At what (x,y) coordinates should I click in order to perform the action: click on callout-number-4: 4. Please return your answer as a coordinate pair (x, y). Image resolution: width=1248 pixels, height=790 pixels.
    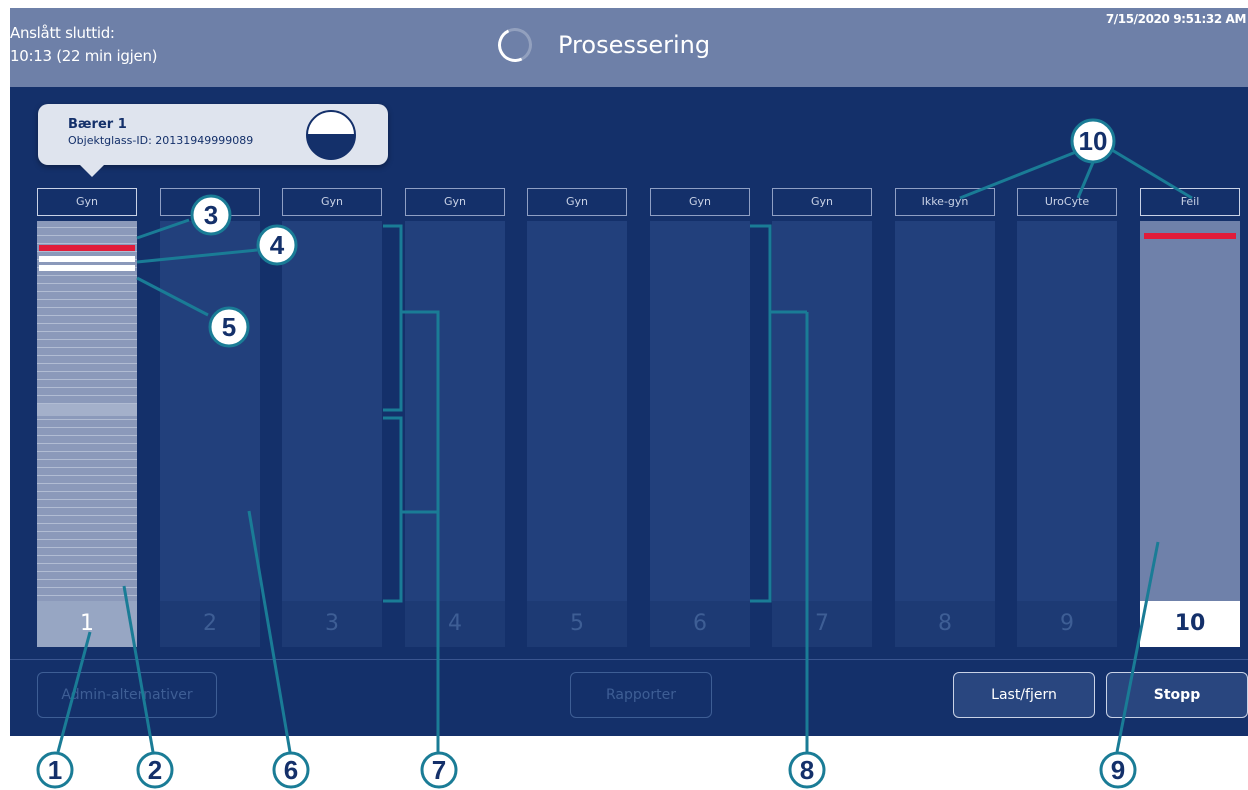
    Looking at the image, I should click on (277, 245).